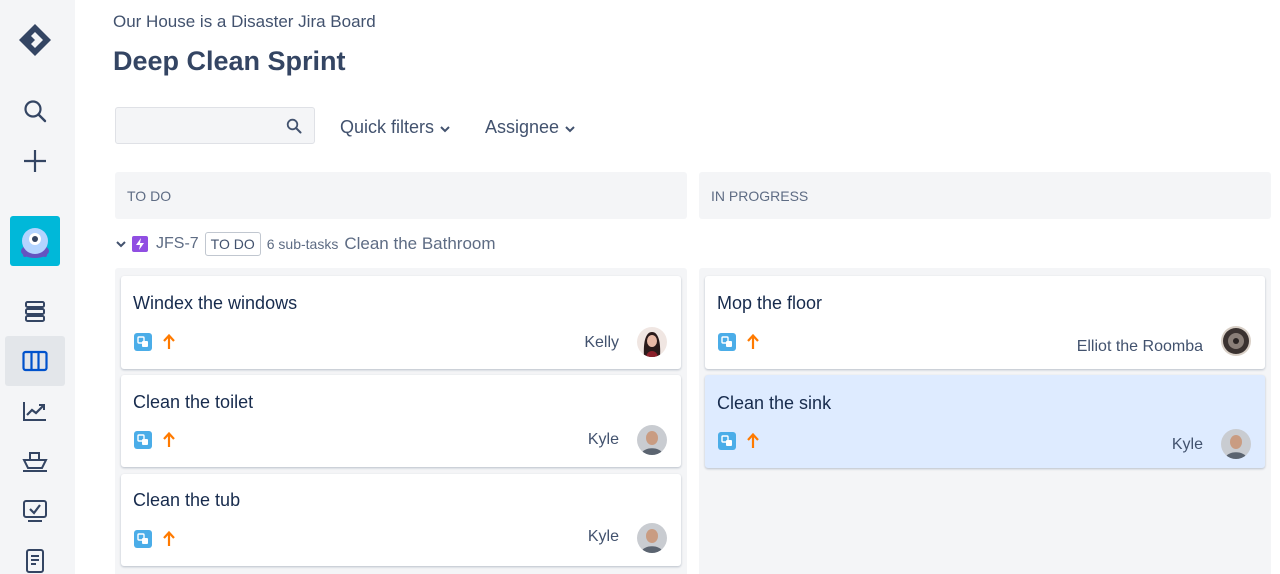 The image size is (1280, 574). What do you see at coordinates (774, 403) in the screenshot?
I see `card-title: Clean the sink` at bounding box center [774, 403].